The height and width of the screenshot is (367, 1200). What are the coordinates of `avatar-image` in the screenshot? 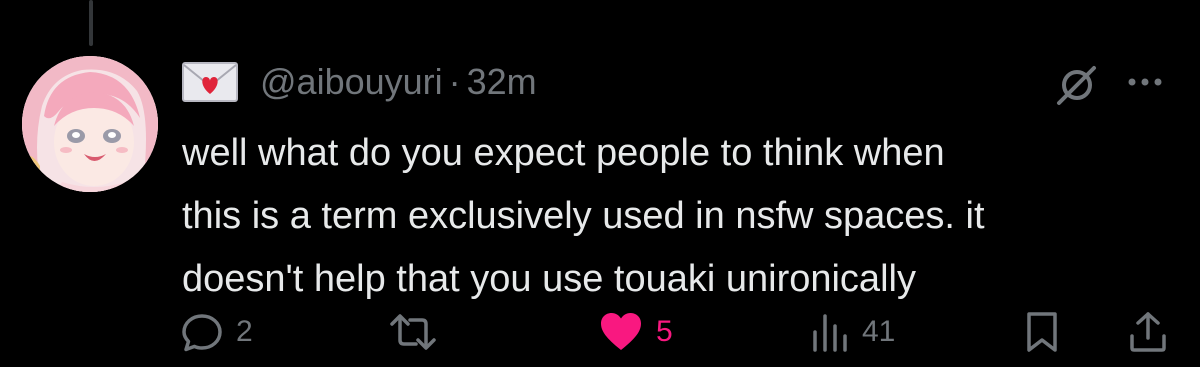 It's located at (90, 124).